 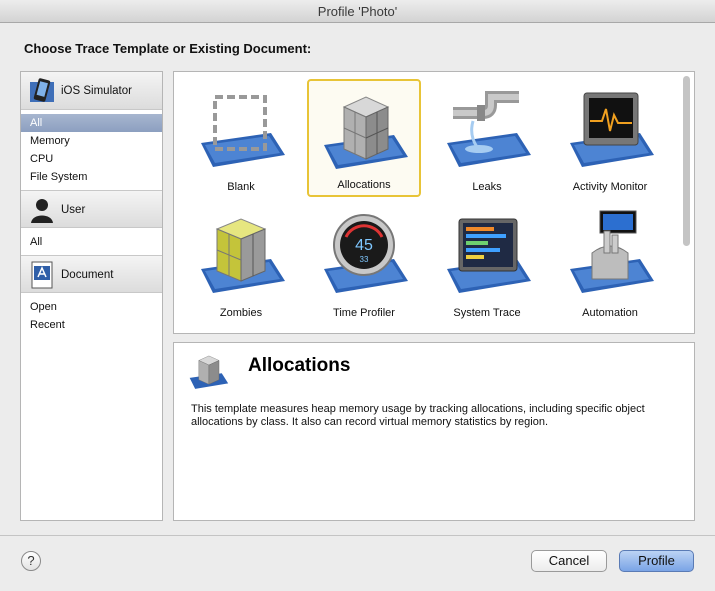 What do you see at coordinates (487, 313) in the screenshot?
I see `template-label: System Trace` at bounding box center [487, 313].